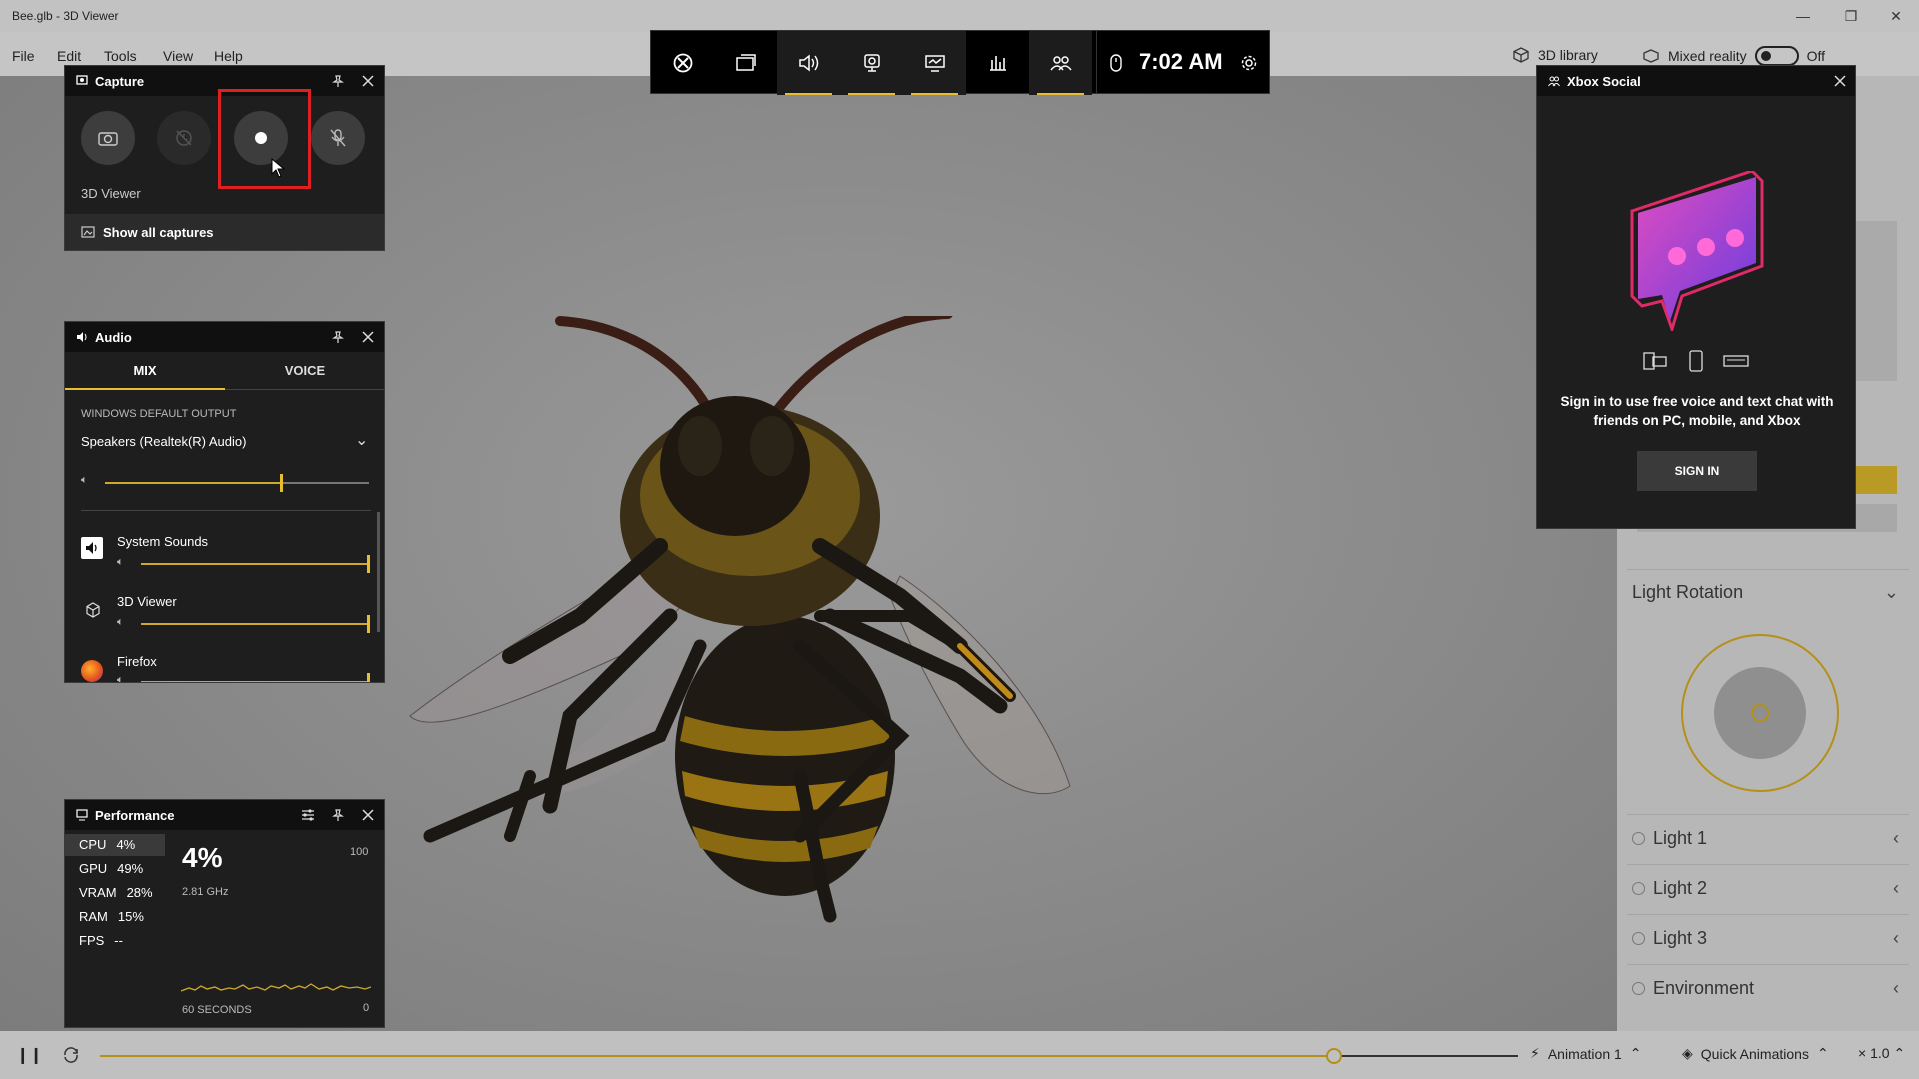 Image resolution: width=1919 pixels, height=1079 pixels. What do you see at coordinates (92, 940) in the screenshot?
I see `metric-label: FPS` at bounding box center [92, 940].